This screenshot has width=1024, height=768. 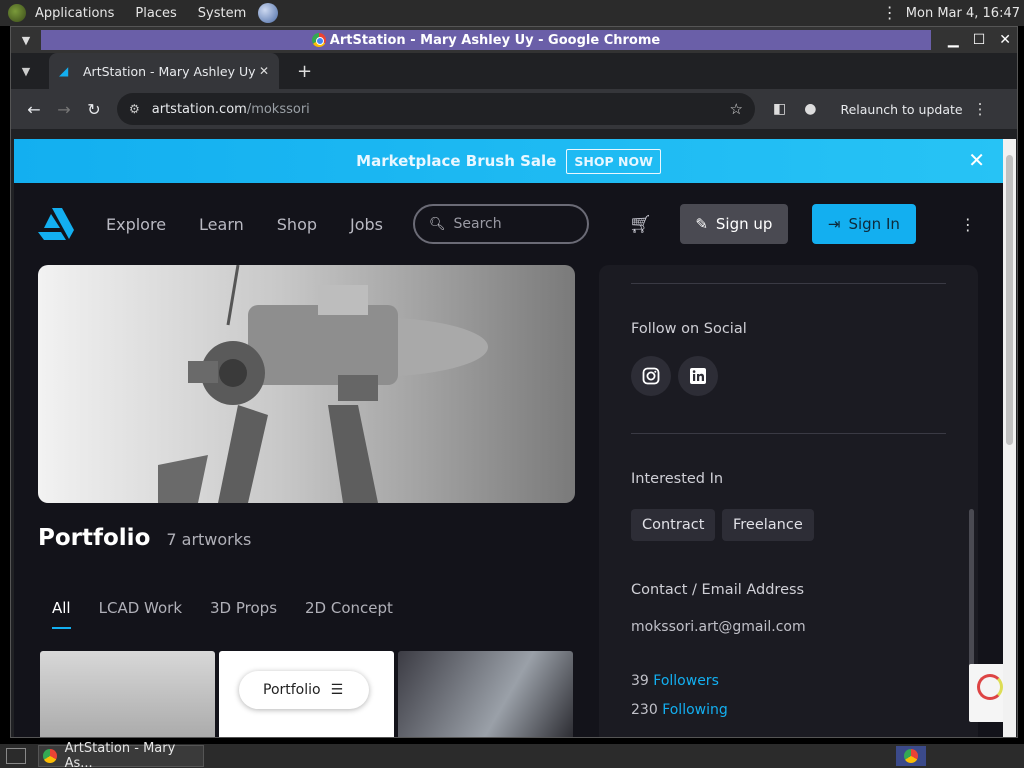 I want to click on cart-icon: 🛒︎, so click(x=640, y=224).